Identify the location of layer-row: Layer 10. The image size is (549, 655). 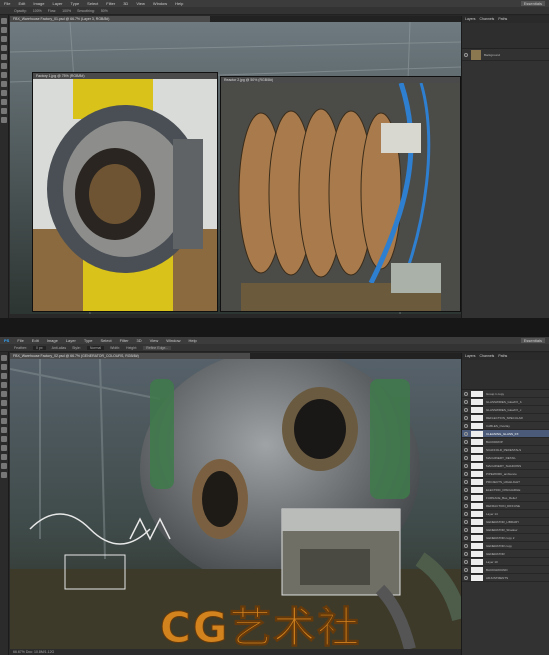
(505, 562).